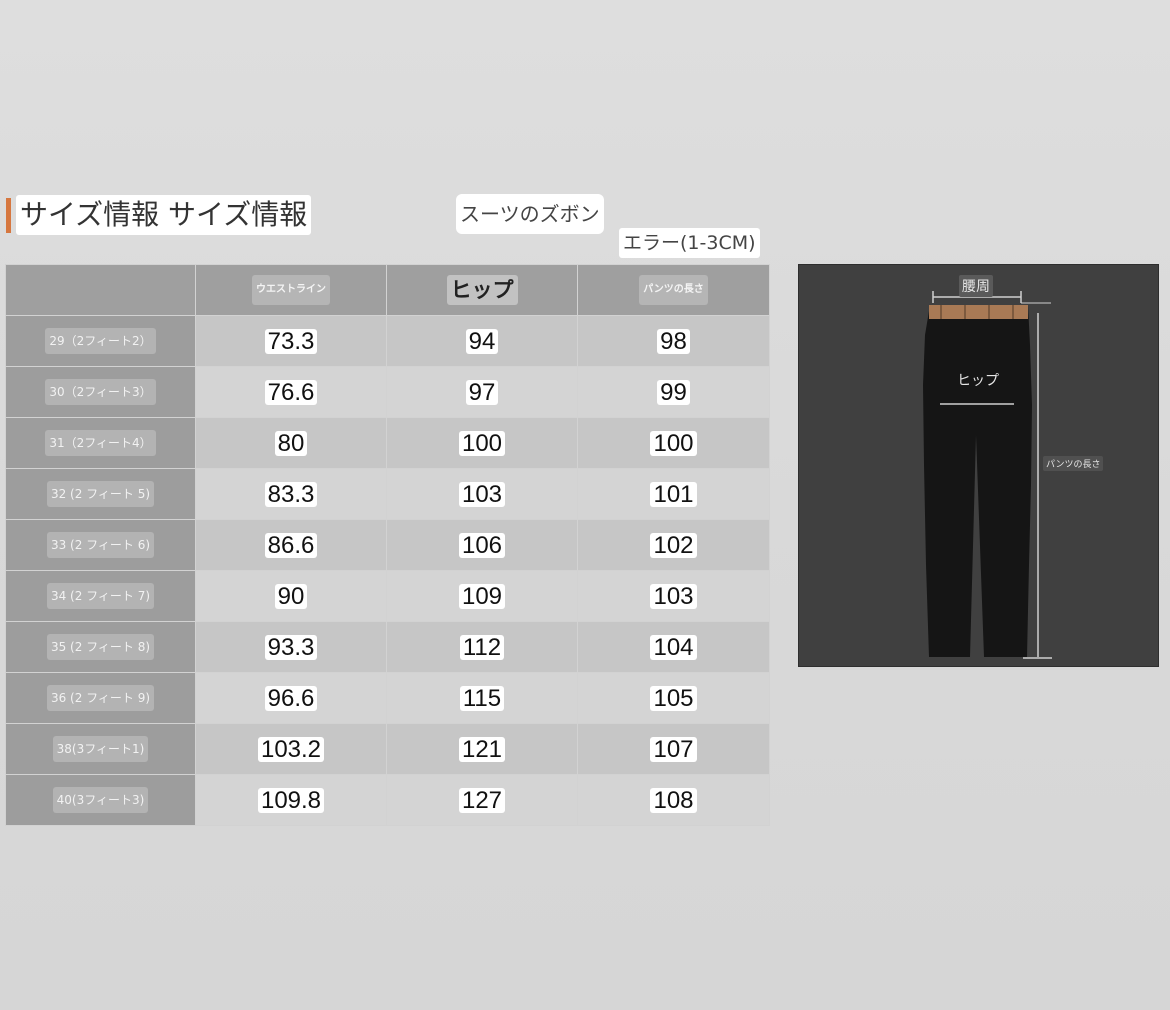  I want to click on size-cell: 30（2フィート3）, so click(100, 392).